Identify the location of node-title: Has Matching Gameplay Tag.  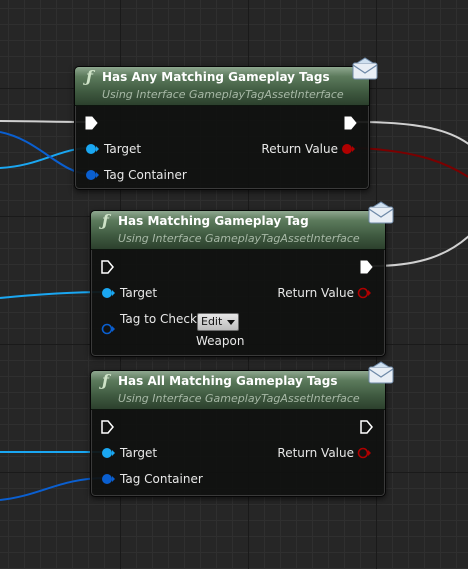
(213, 221).